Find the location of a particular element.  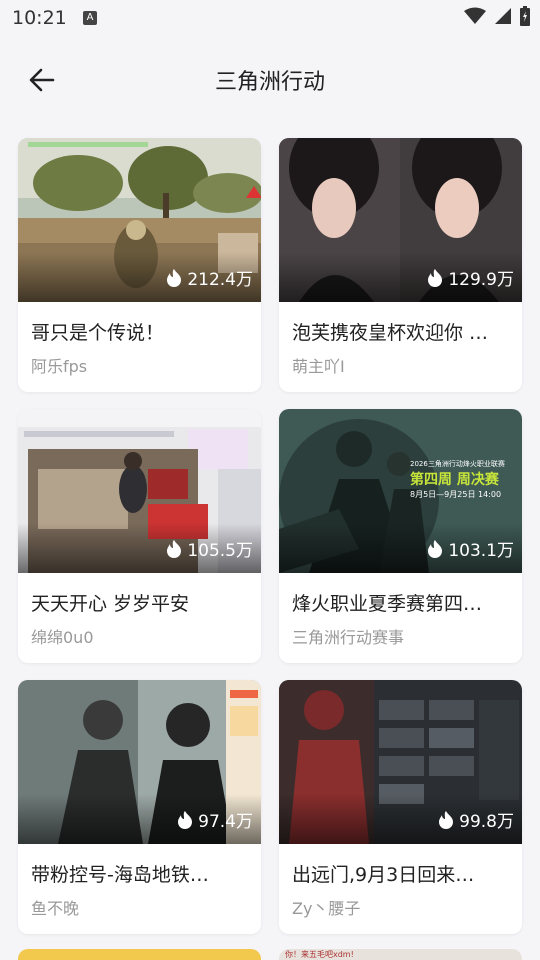

video-author: 萌主吖I is located at coordinates (401, 365).